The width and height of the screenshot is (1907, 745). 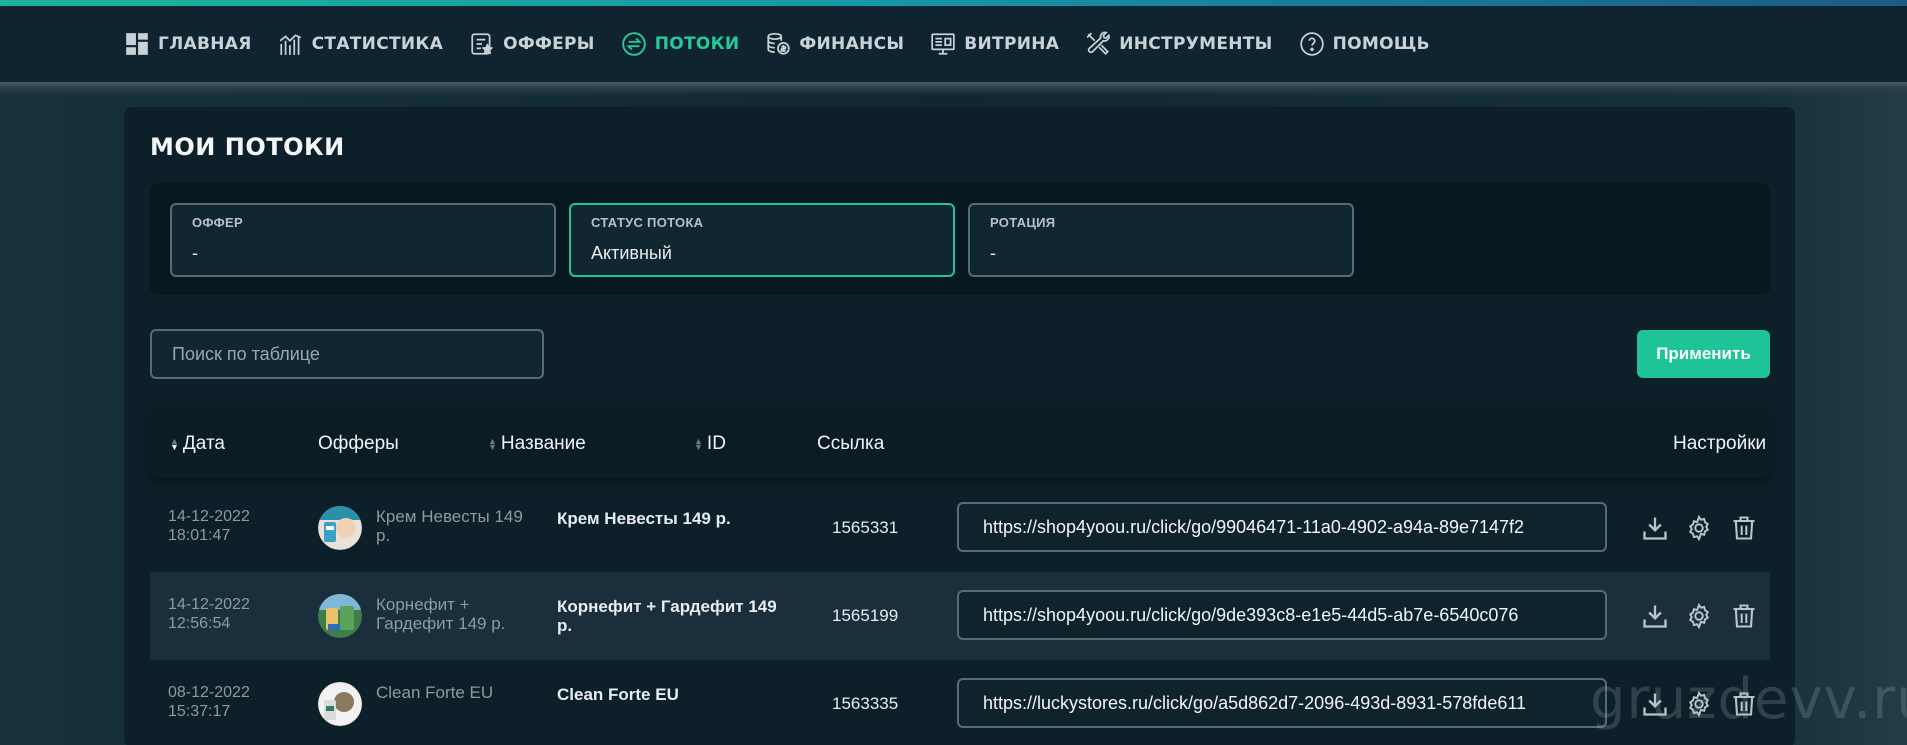 What do you see at coordinates (852, 44) in the screenshot?
I see `nav-label: ФИНАНСЫ` at bounding box center [852, 44].